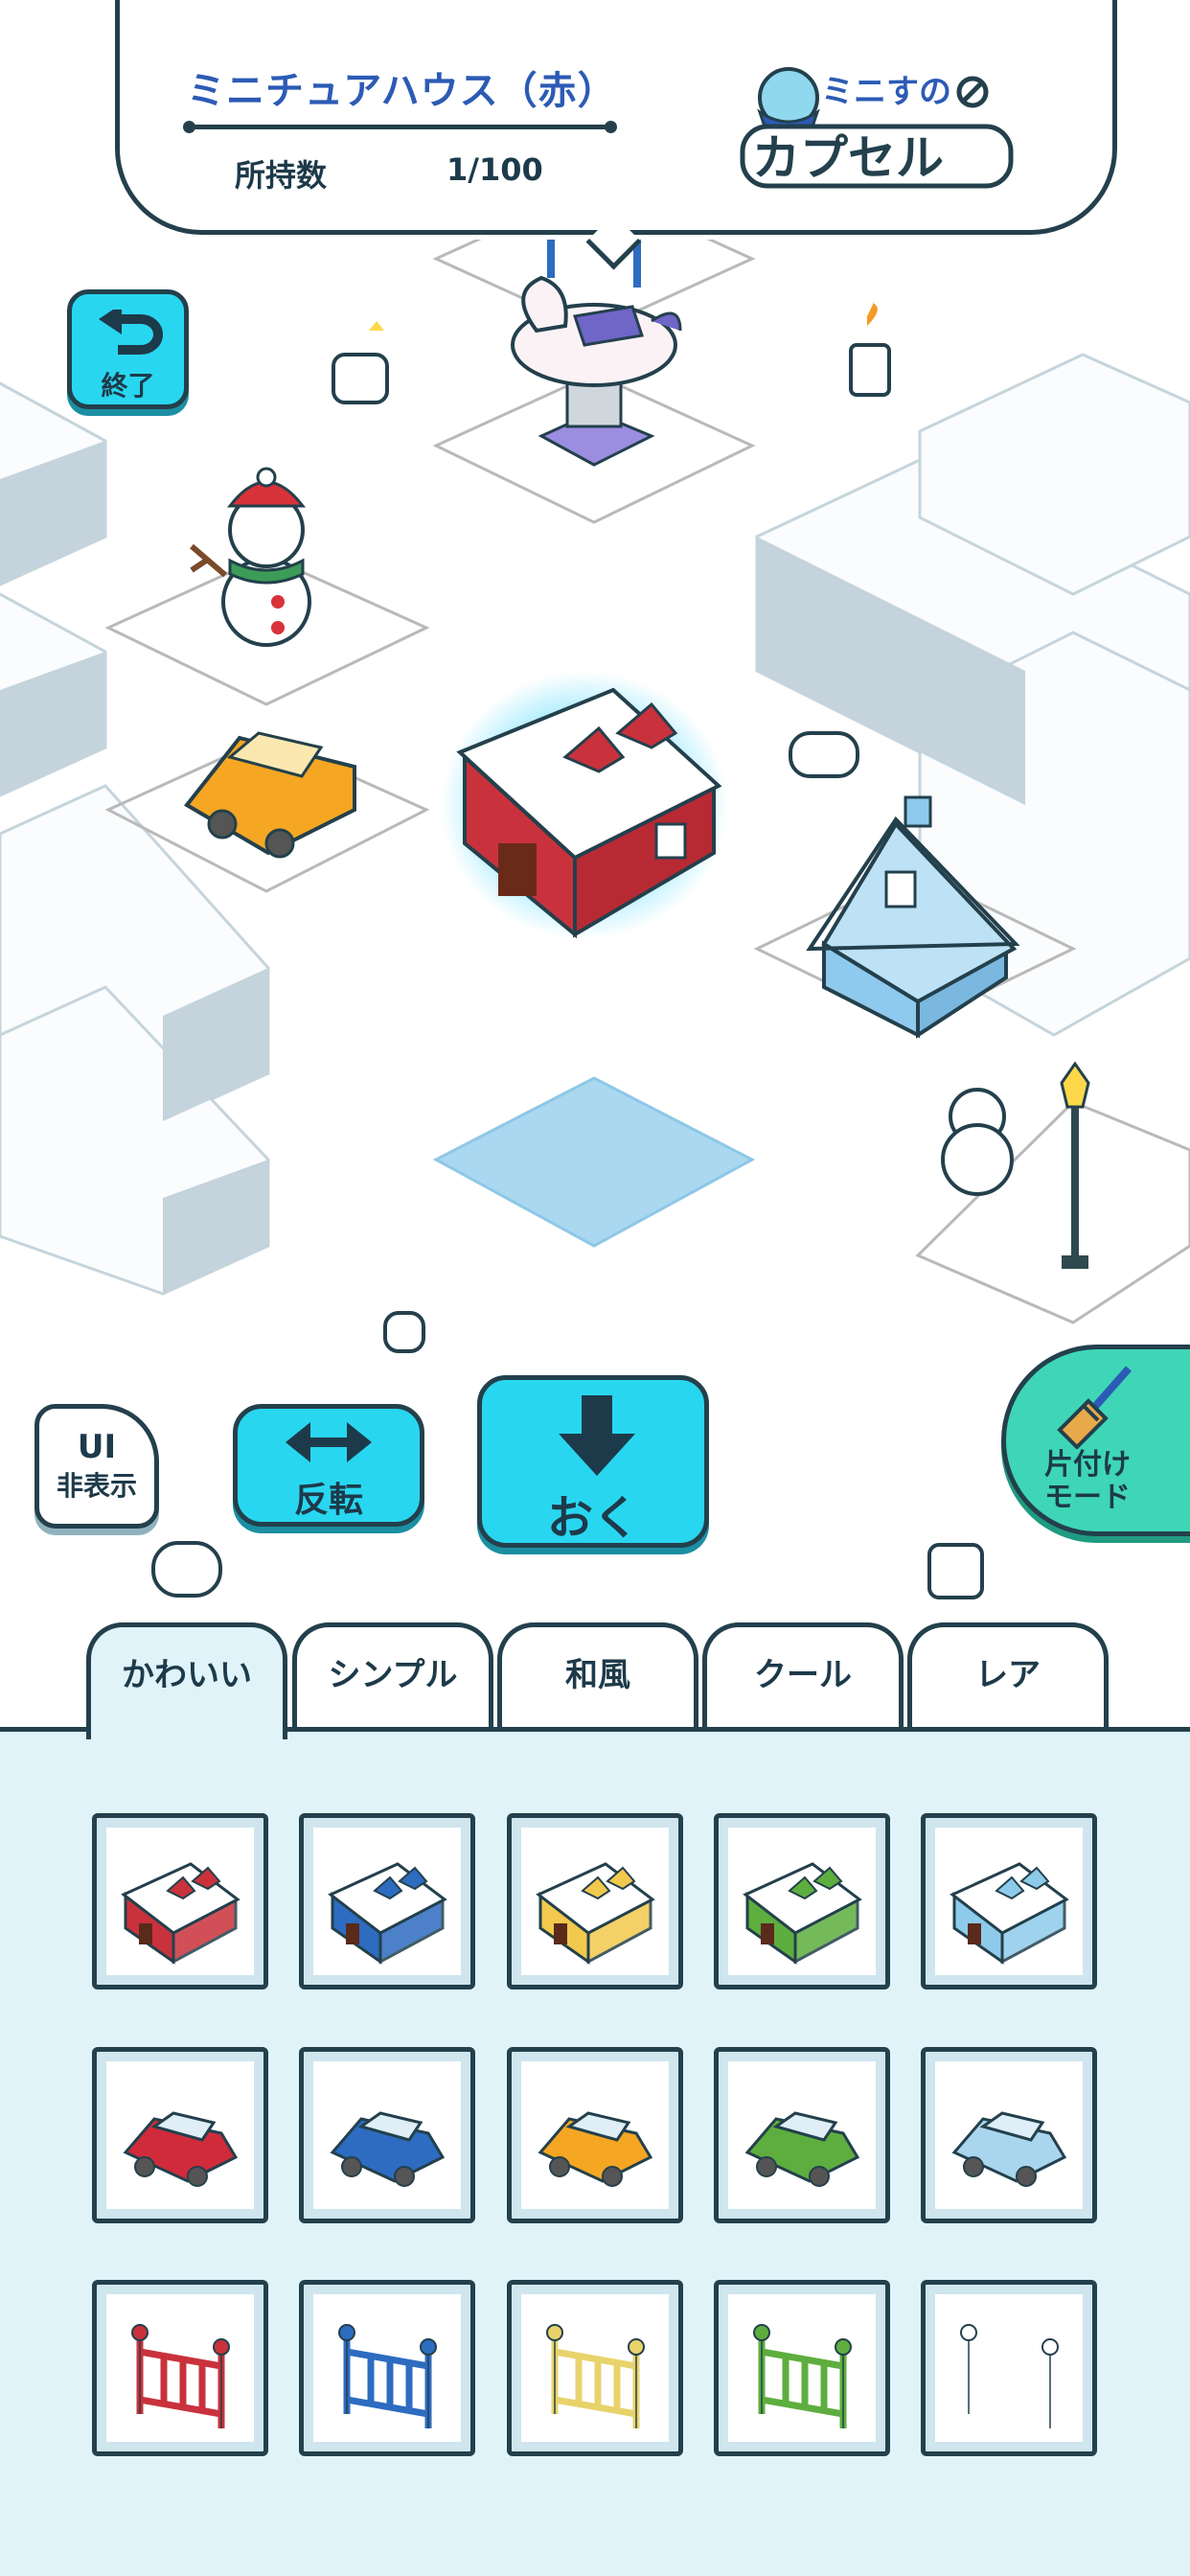 This screenshot has height=2576, width=1190. What do you see at coordinates (803, 1679) in the screenshot?
I see `tab-cool: クール` at bounding box center [803, 1679].